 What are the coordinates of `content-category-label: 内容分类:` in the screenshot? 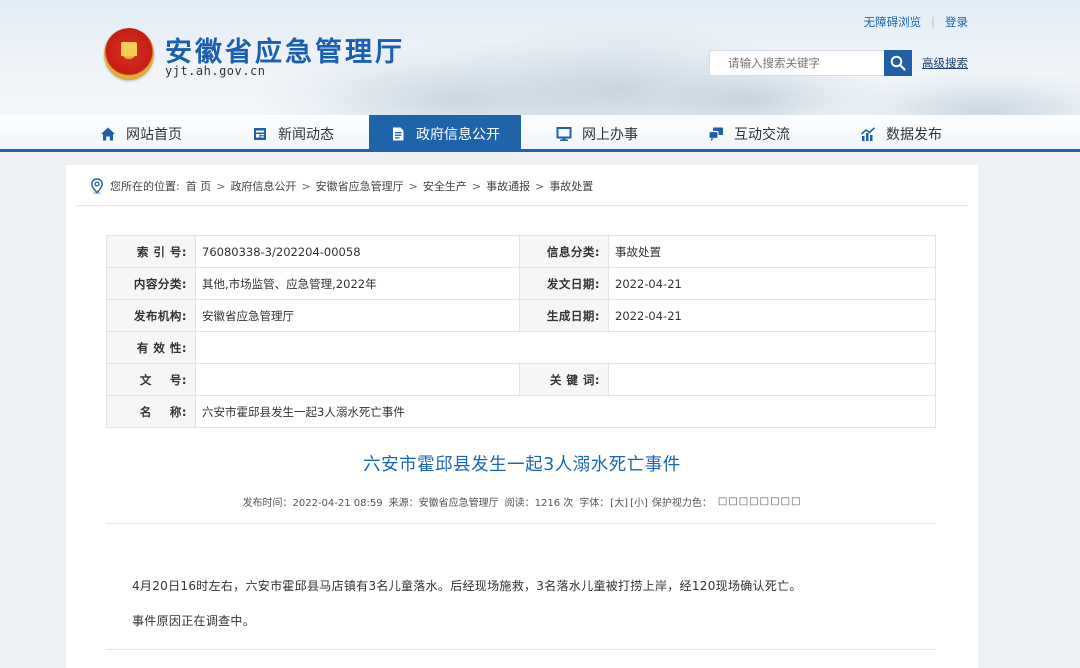 It's located at (151, 283).